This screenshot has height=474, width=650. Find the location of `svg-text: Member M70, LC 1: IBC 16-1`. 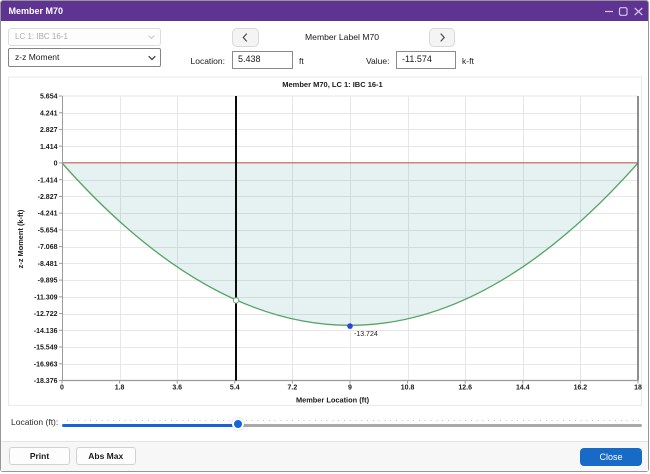

svg-text: Member M70, LC 1: IBC 16-1 is located at coordinates (332, 84).